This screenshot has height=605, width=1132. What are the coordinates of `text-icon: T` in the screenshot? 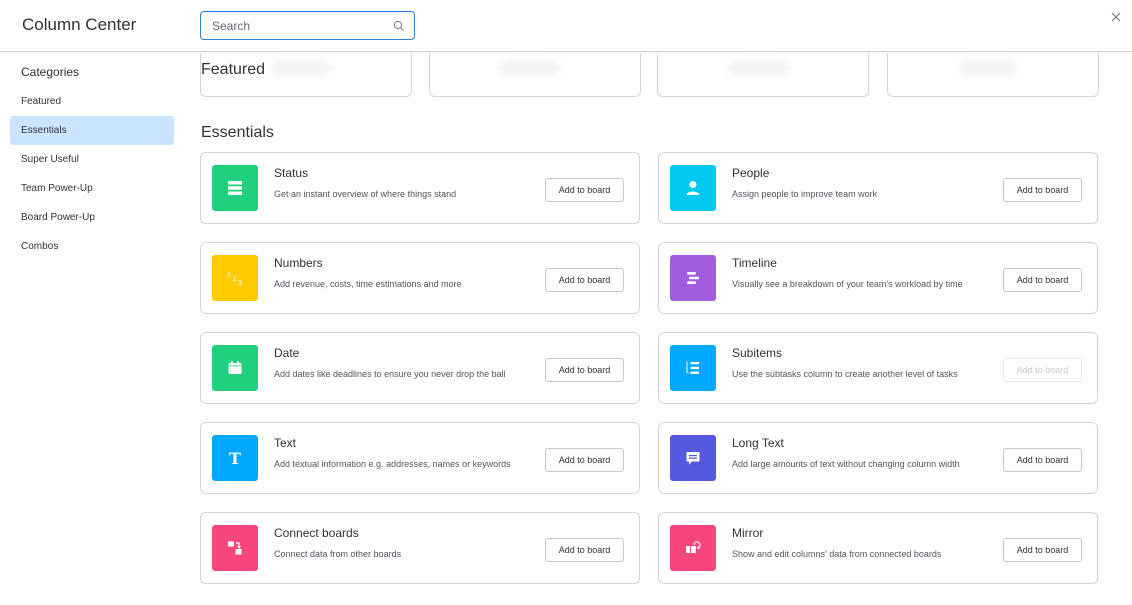 It's located at (235, 458).